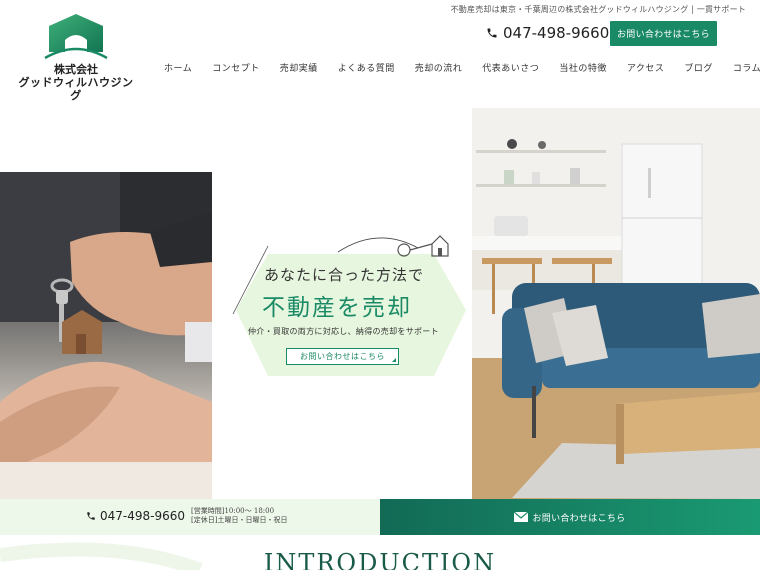  I want to click on header-phone: 047-498-9660, so click(547, 33).